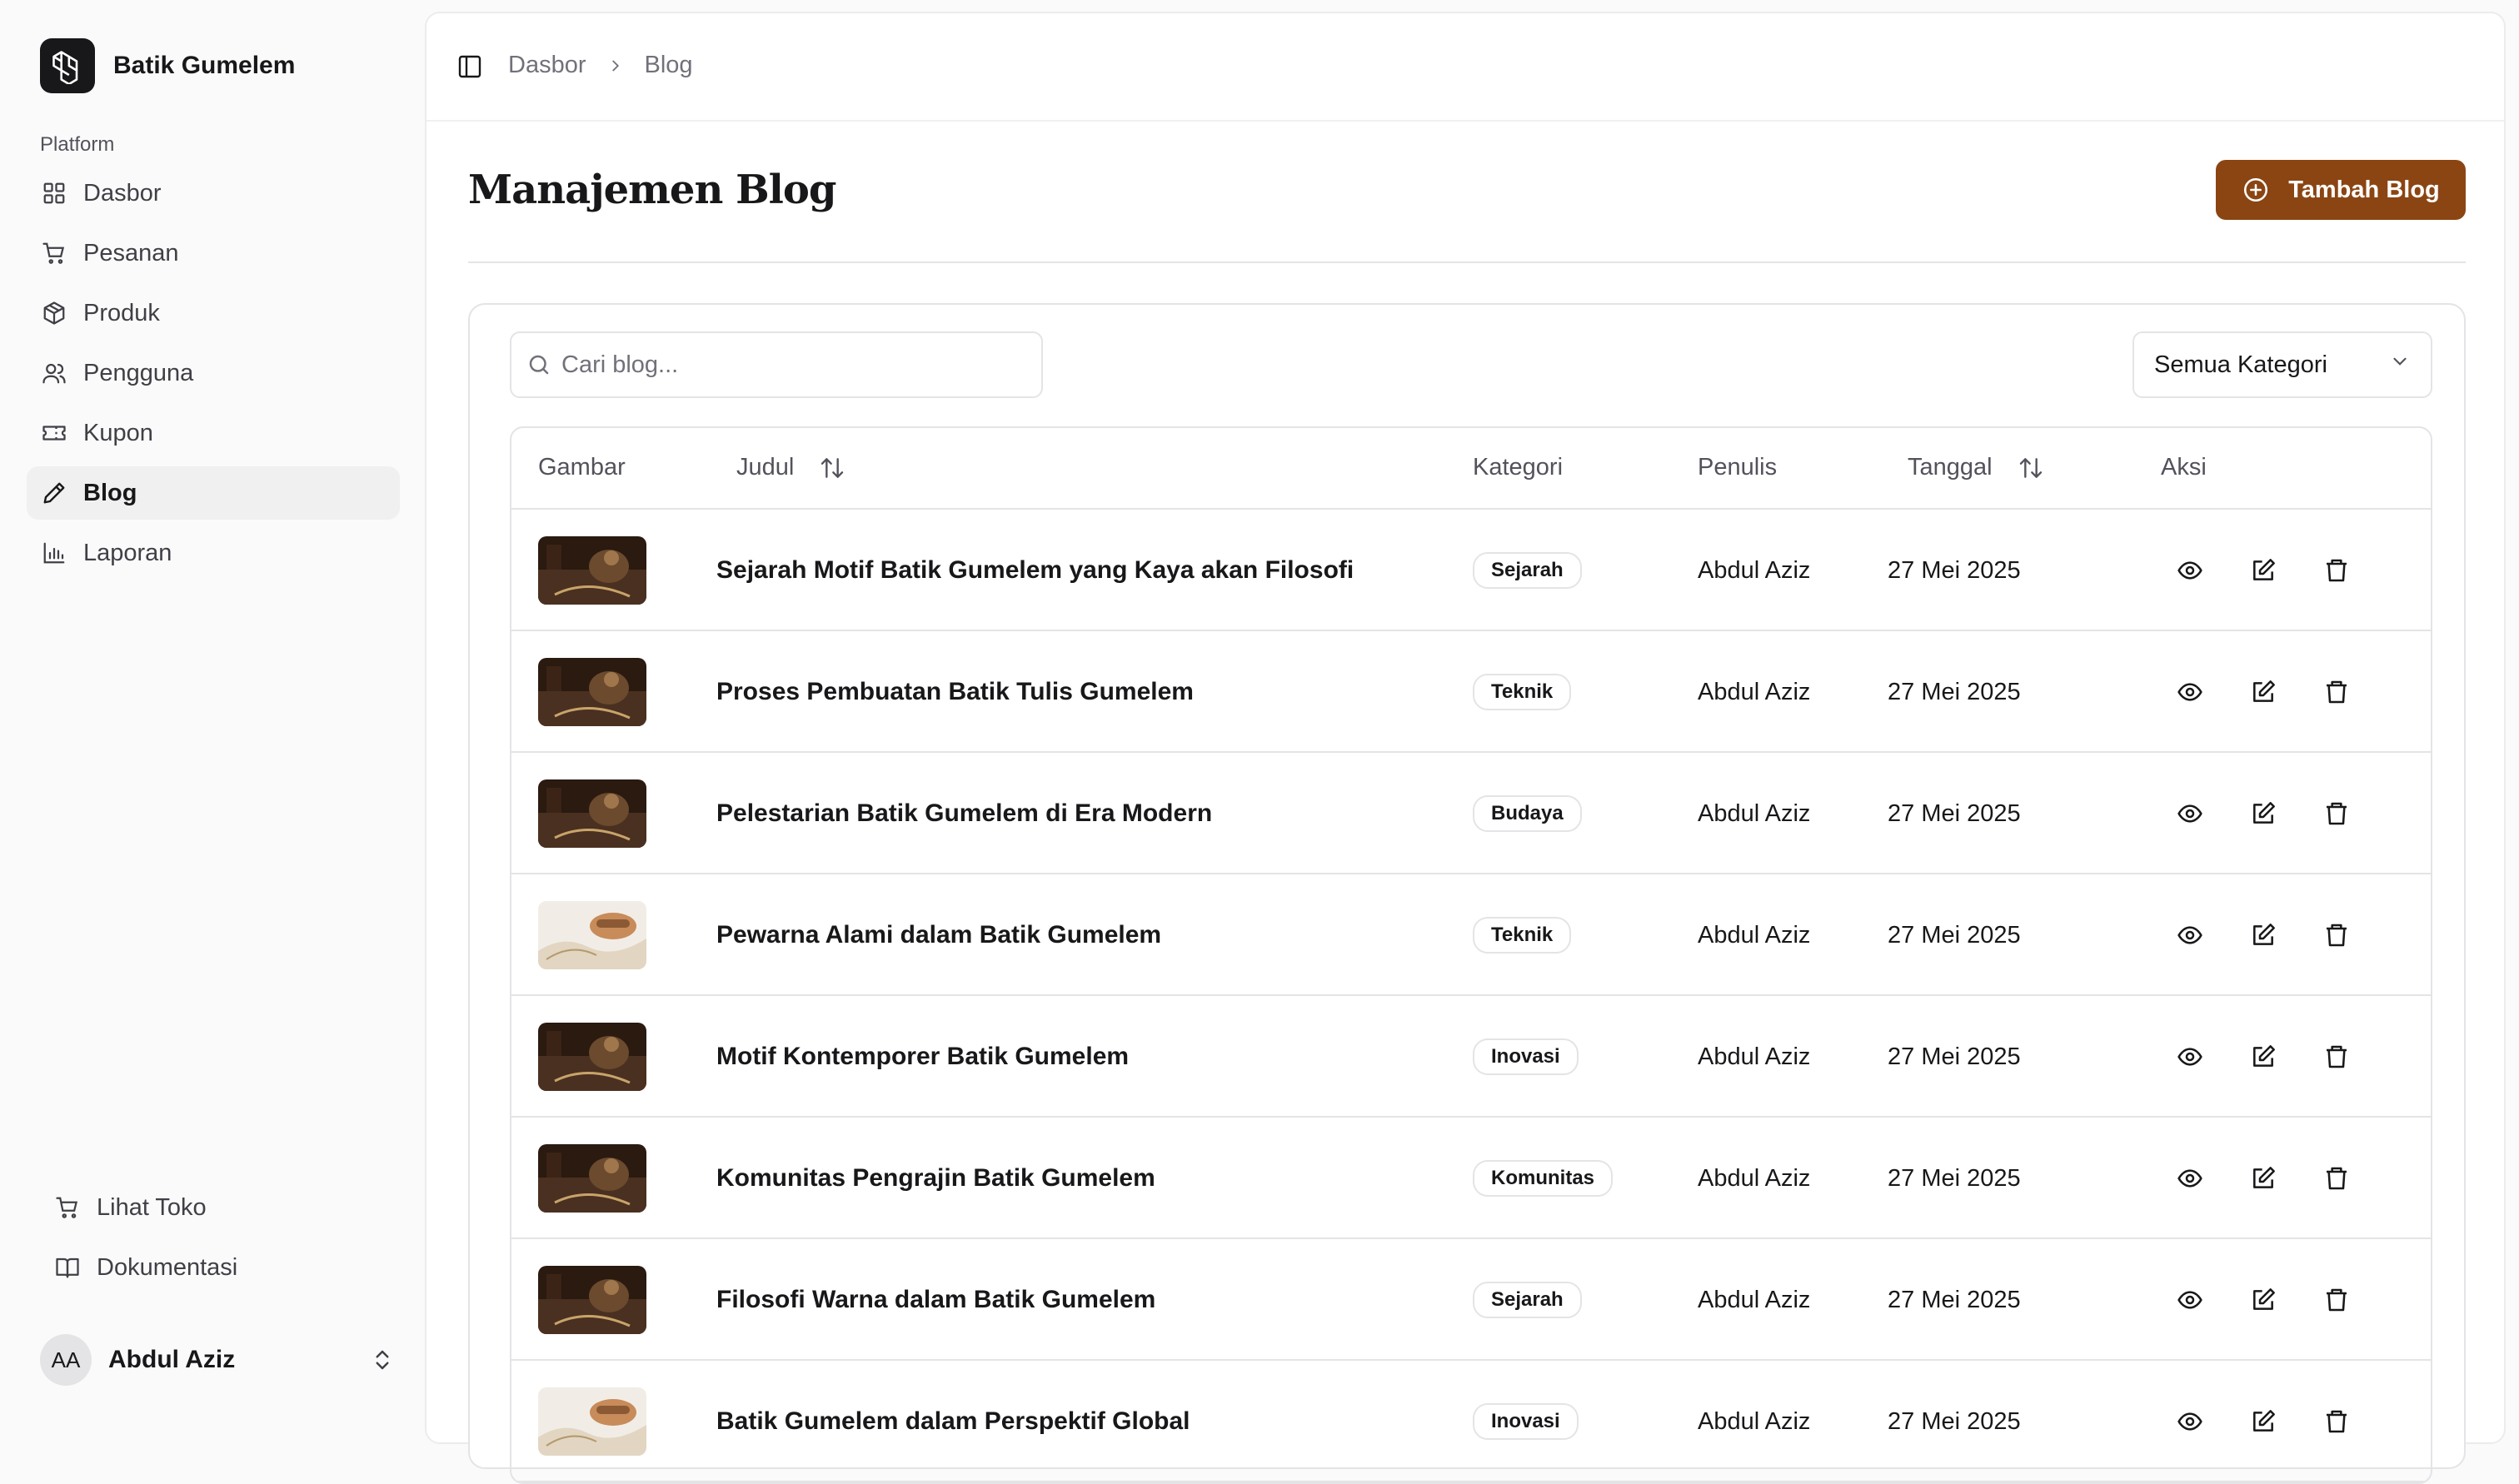 Image resolution: width=2519 pixels, height=1484 pixels. Describe the element at coordinates (790, 467) in the screenshot. I see `col-title: Judul` at that location.